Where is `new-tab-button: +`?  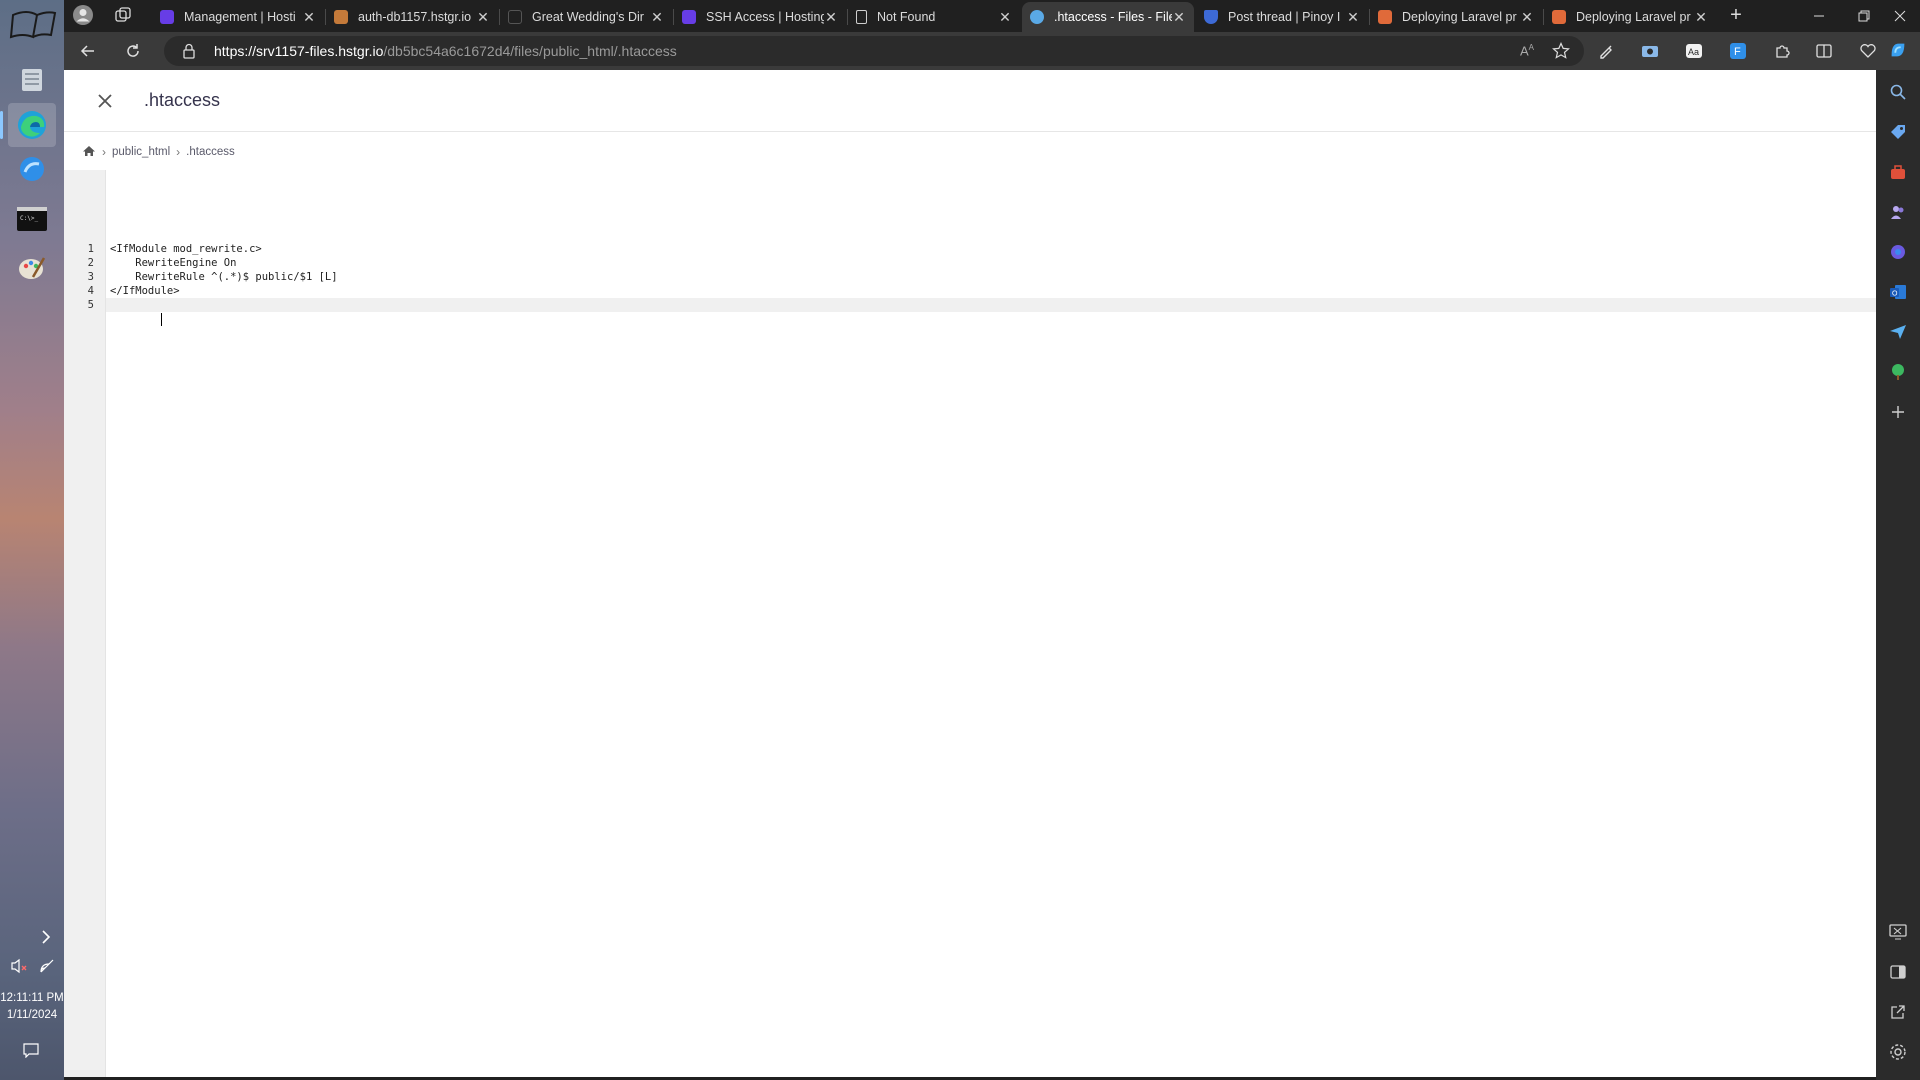
new-tab-button: + is located at coordinates (1736, 16).